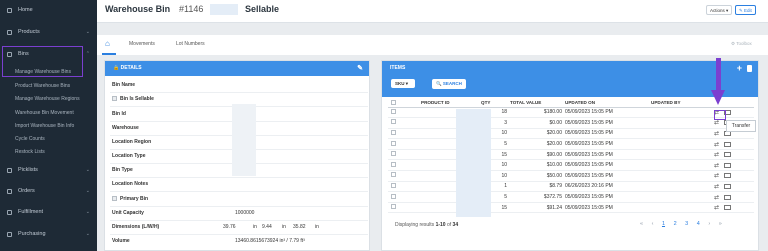 This screenshot has height=251, width=768. I want to click on col-product-id: PRODUCT ID, so click(451, 103).